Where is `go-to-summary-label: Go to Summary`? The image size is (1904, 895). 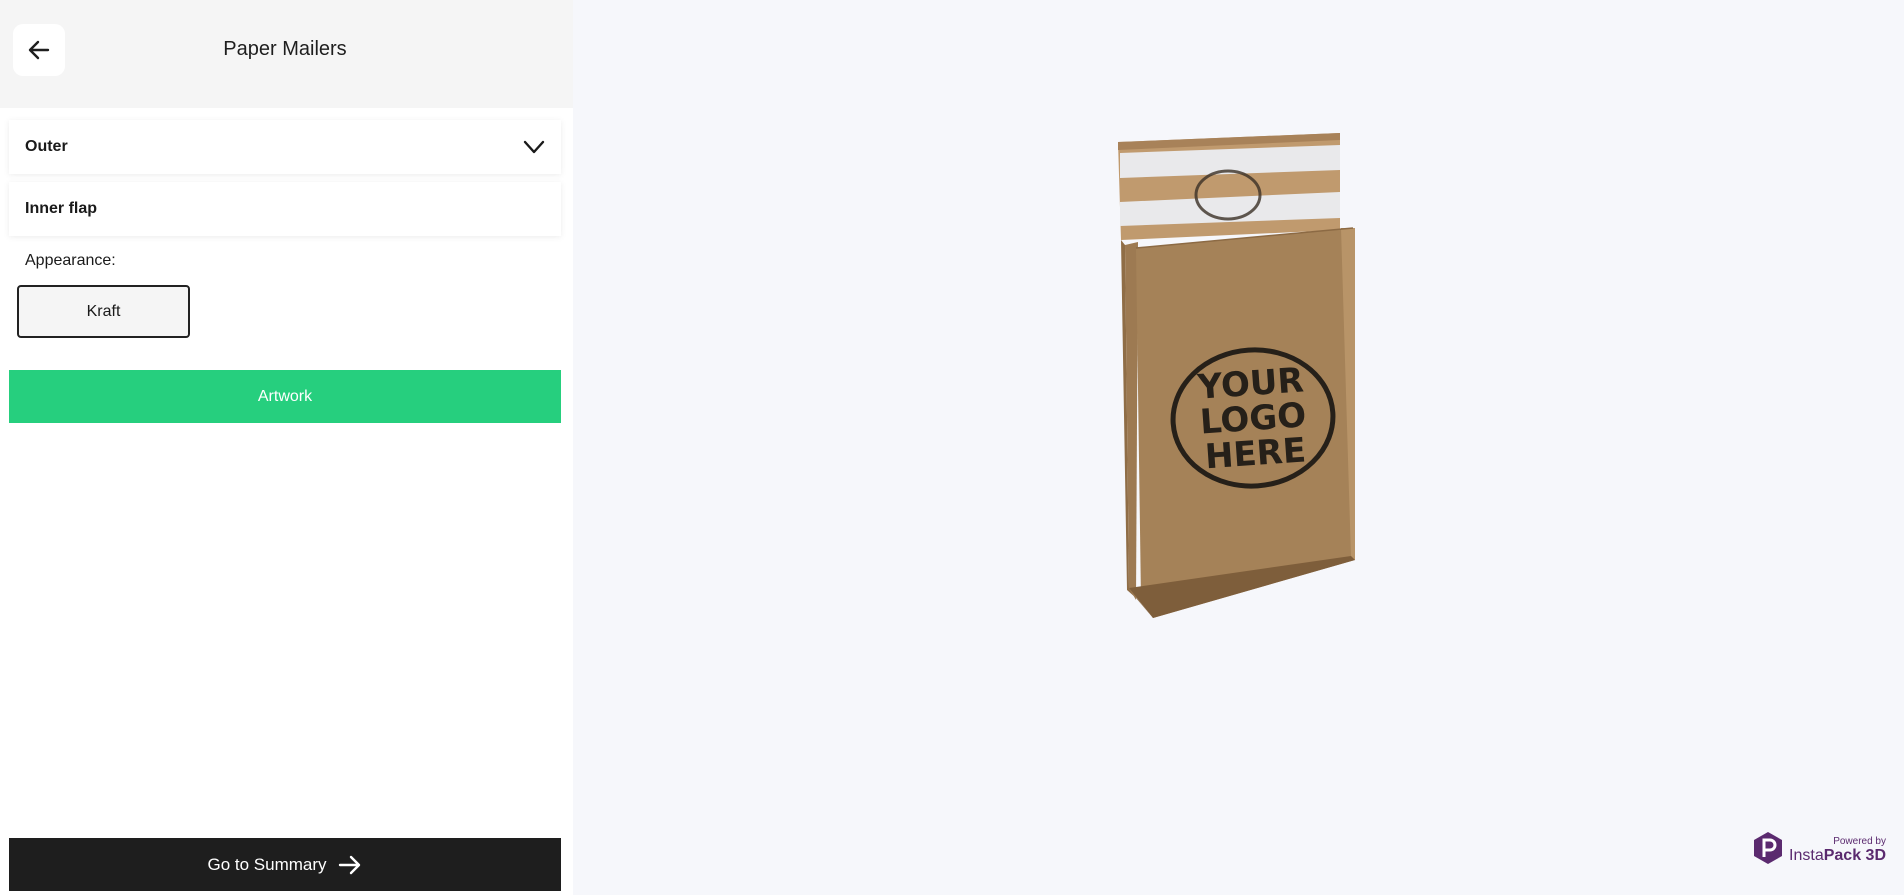
go-to-summary-label: Go to Summary is located at coordinates (267, 864).